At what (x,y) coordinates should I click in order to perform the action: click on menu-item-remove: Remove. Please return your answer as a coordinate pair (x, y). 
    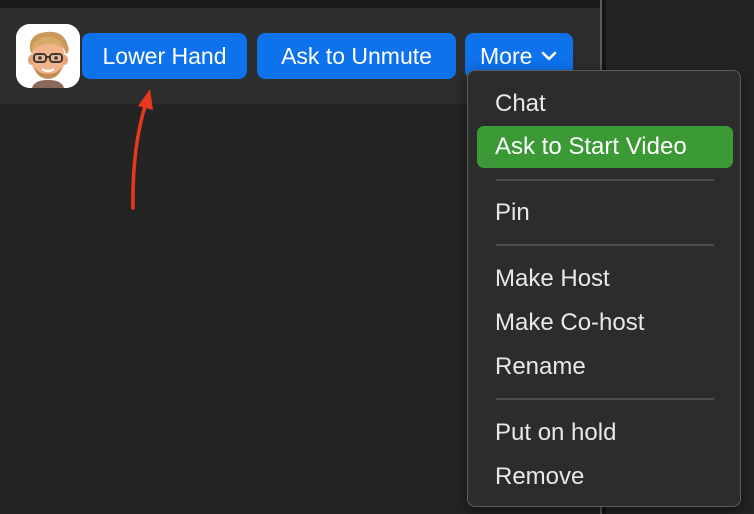
    Looking at the image, I should click on (605, 477).